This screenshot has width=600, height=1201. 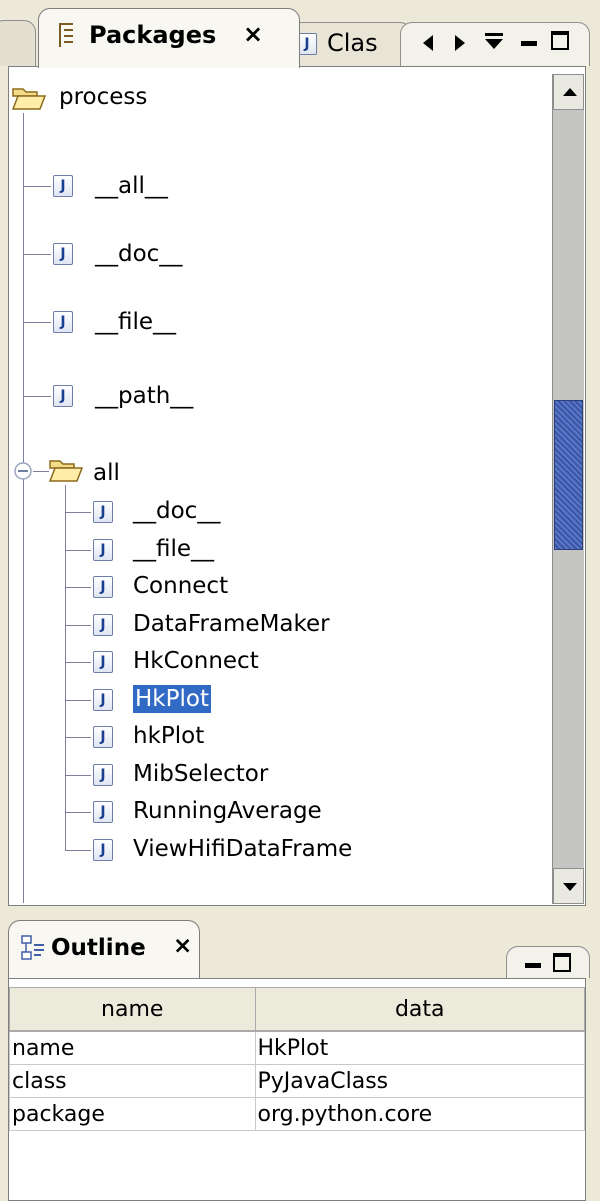 What do you see at coordinates (428, 43) in the screenshot?
I see `chevron-left-icon` at bounding box center [428, 43].